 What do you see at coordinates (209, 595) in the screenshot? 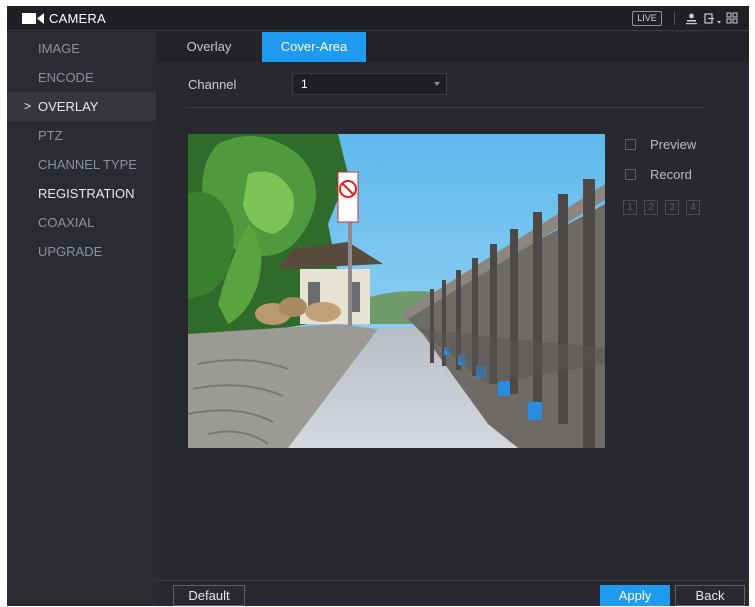
I see `default-button: Default` at bounding box center [209, 595].